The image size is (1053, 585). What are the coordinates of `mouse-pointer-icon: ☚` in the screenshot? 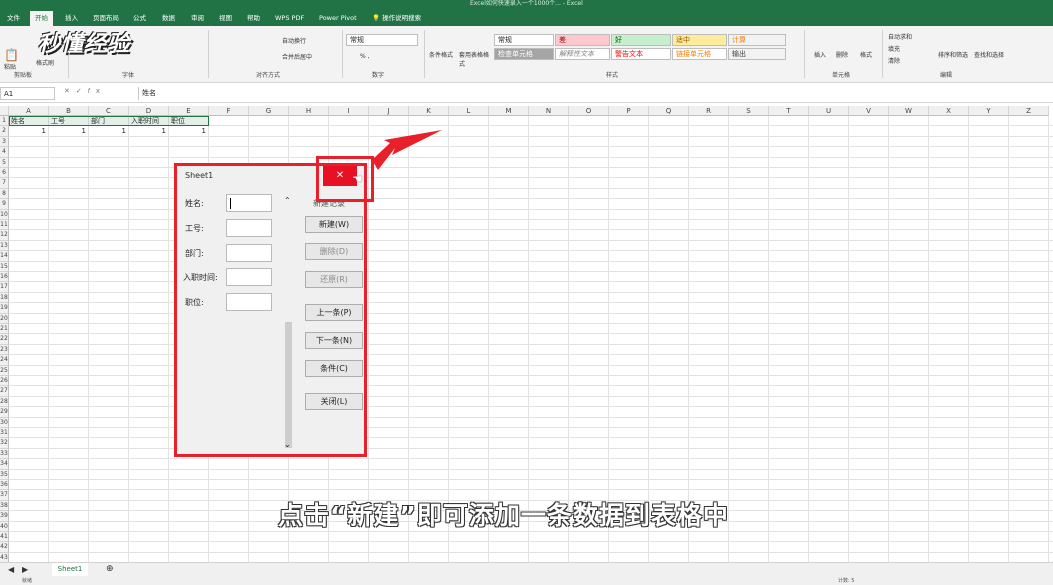 It's located at (357, 179).